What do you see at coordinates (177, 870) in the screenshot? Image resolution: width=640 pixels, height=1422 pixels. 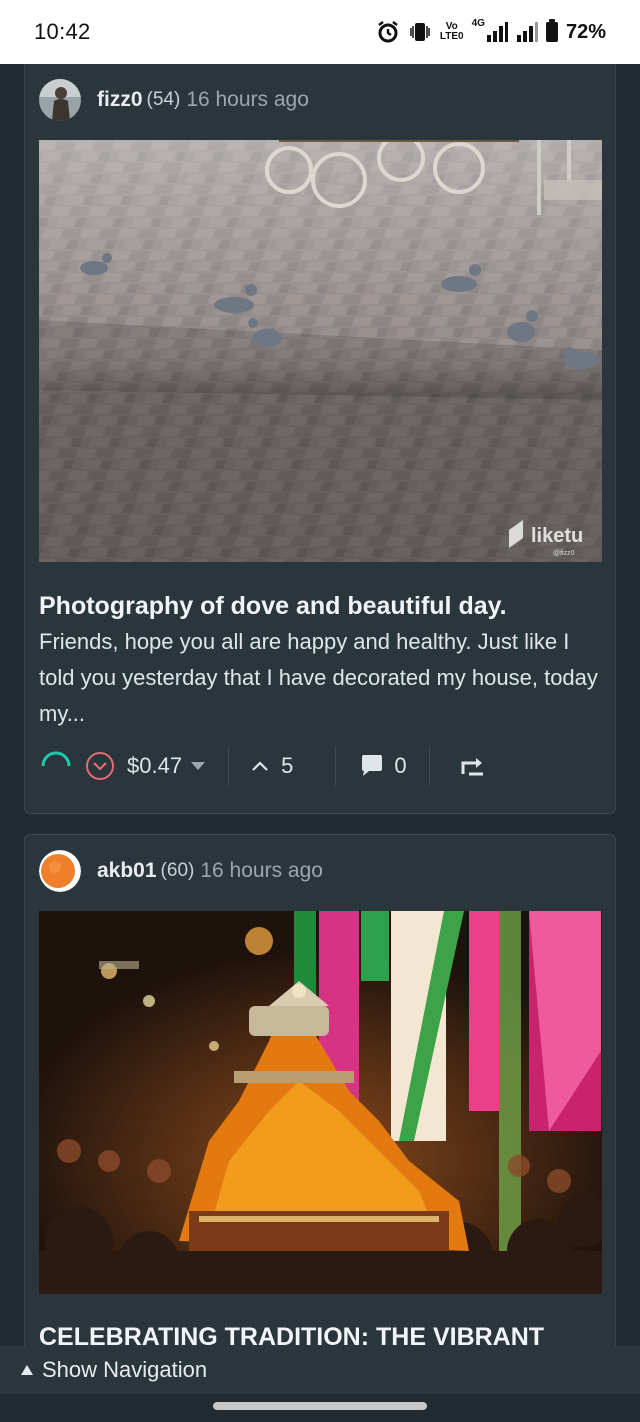 I see `author-reputation: (60)` at bounding box center [177, 870].